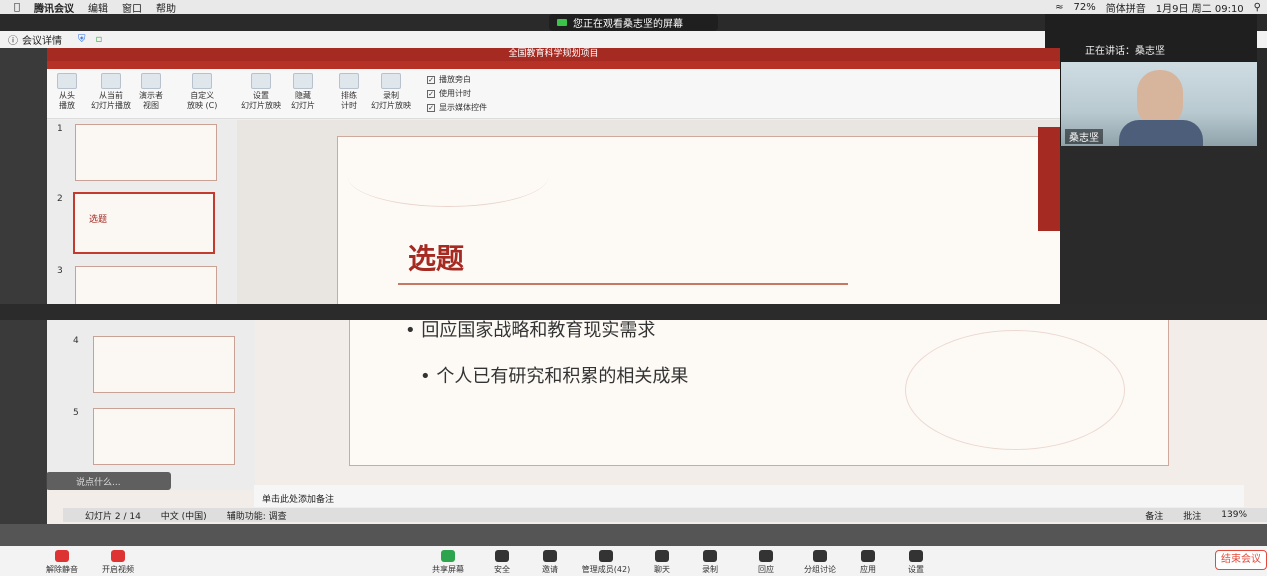 The width and height of the screenshot is (1267, 576). Describe the element at coordinates (457, 107) in the screenshot. I see `check-media-controls: ✓ 显示媒体控件` at that location.